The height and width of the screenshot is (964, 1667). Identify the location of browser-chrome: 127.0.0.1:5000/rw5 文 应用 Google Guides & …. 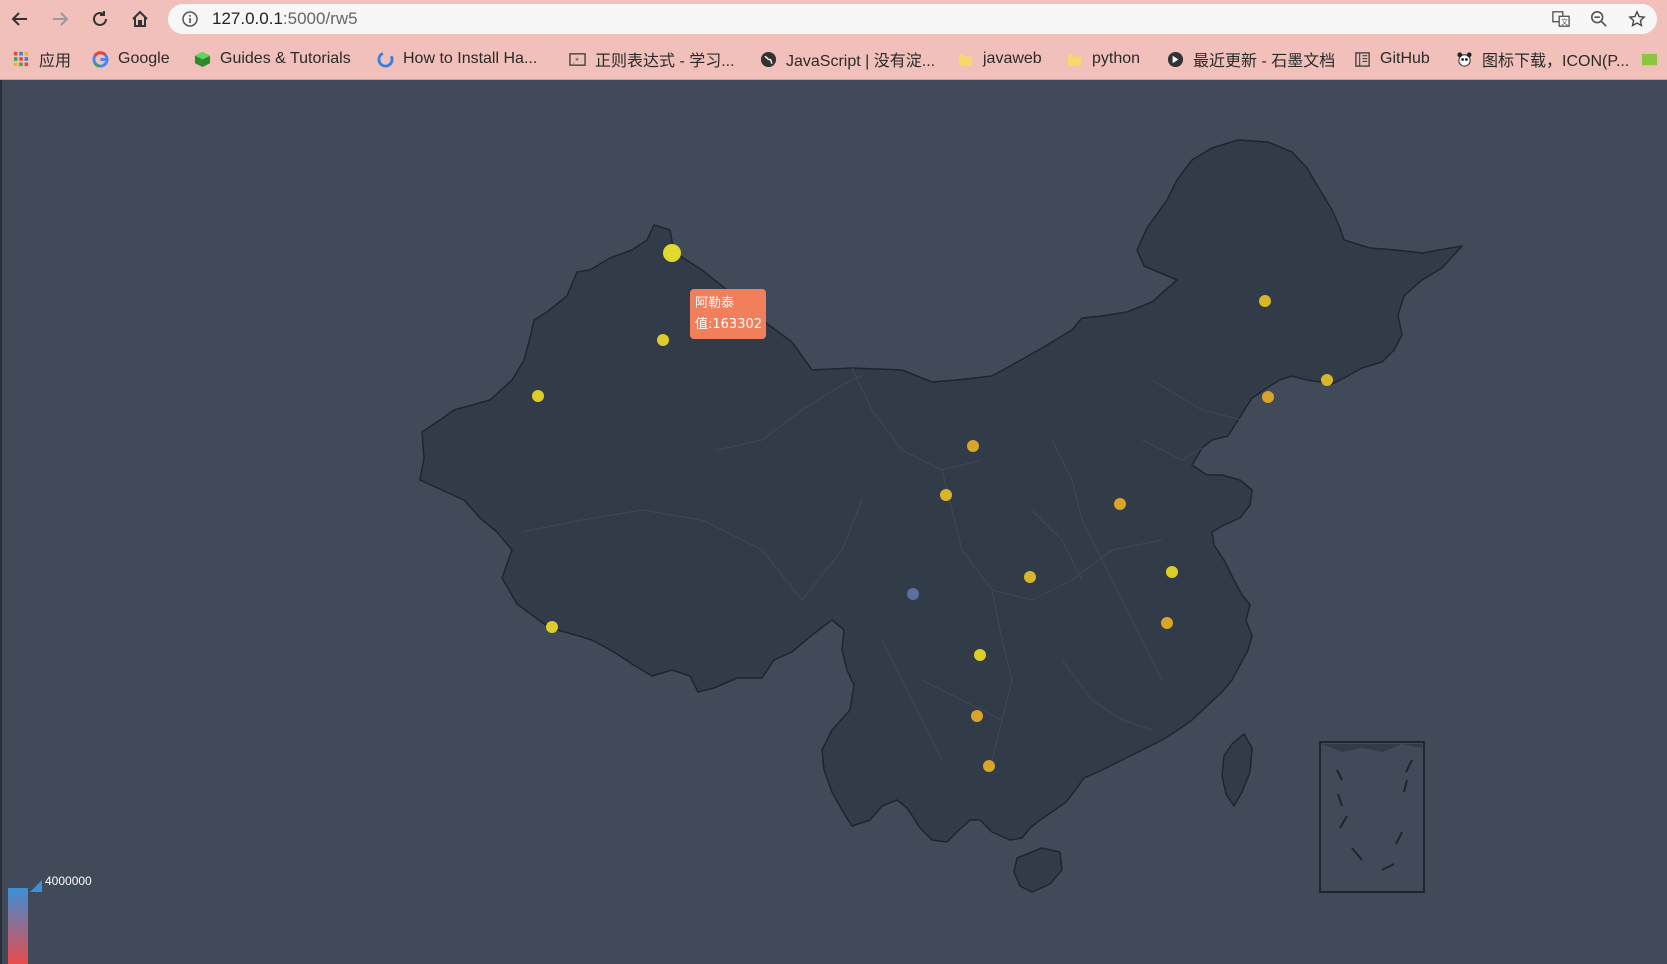
(833, 40).